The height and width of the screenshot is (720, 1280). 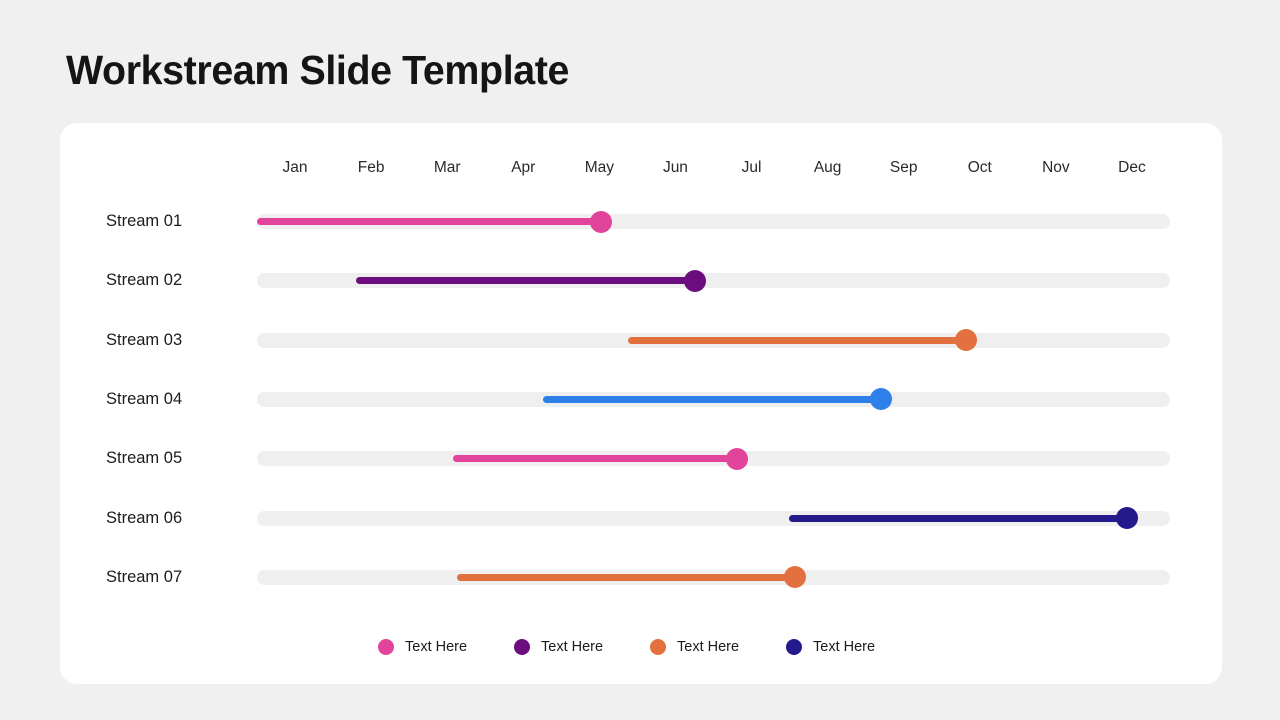 What do you see at coordinates (144, 517) in the screenshot?
I see `stream-label: Stream 06` at bounding box center [144, 517].